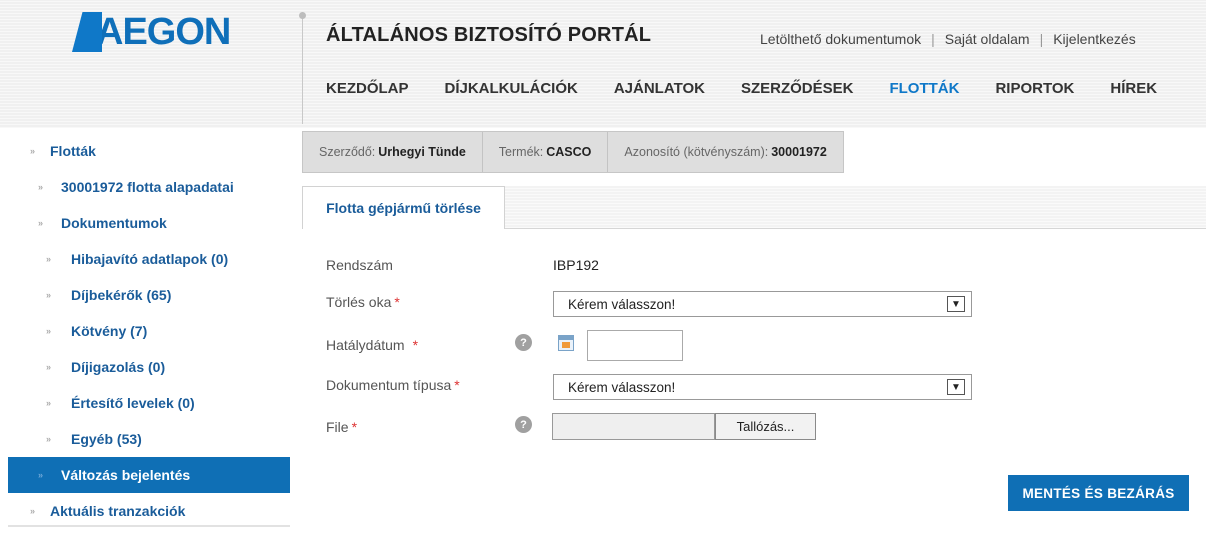 The image size is (1206, 542). I want to click on sidebar-item-label: Díjigazolás (0), so click(118, 367).